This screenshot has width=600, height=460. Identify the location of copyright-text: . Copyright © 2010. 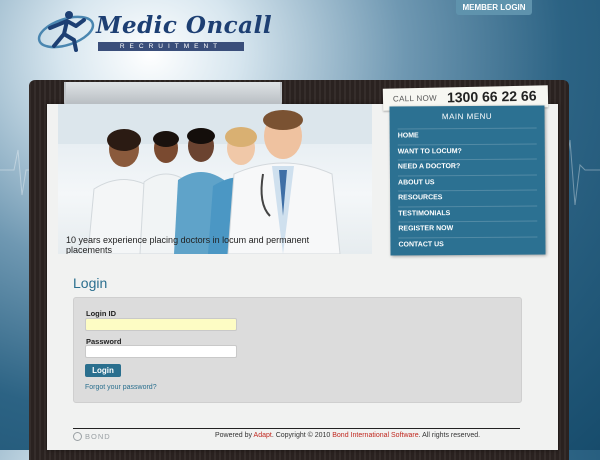
(302, 435).